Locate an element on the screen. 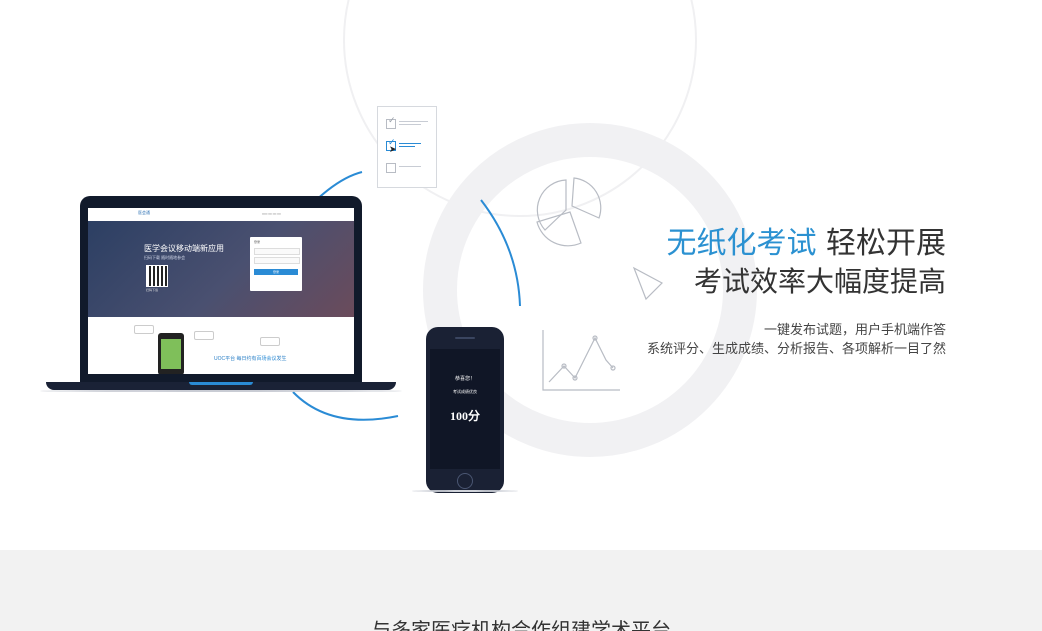 This screenshot has width=1042, height=631. screen-password-field is located at coordinates (277, 260).